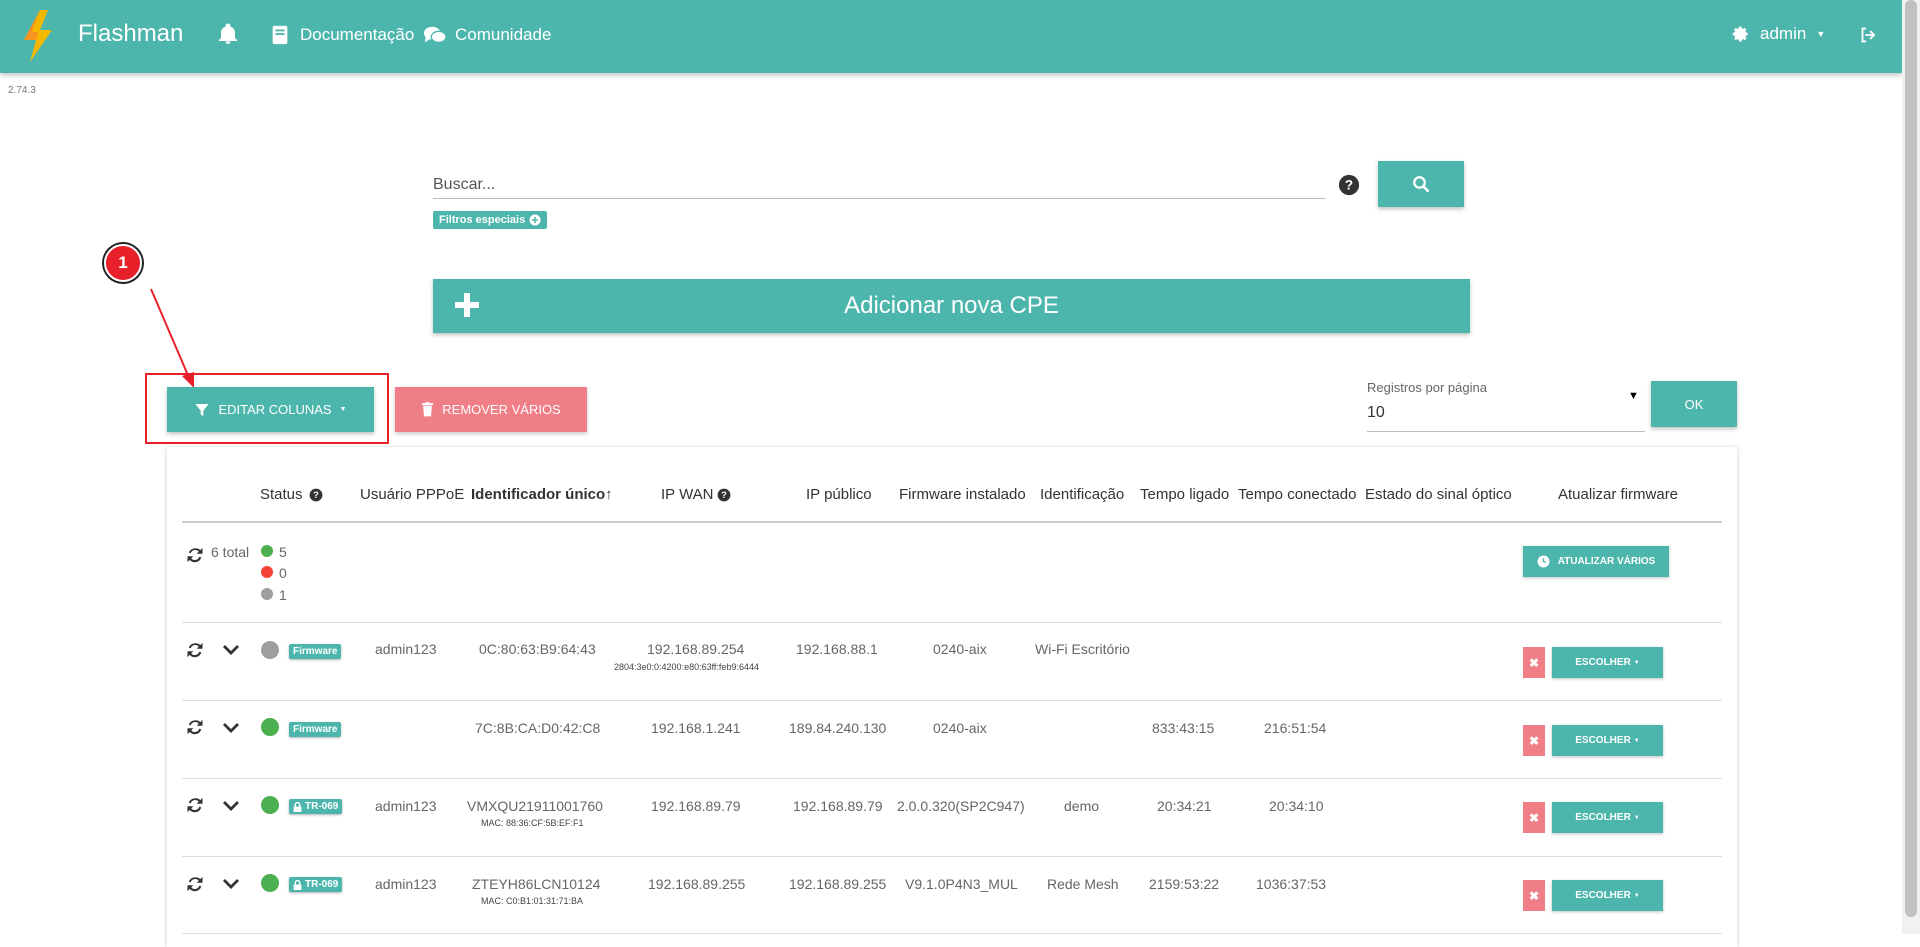  Describe the element at coordinates (1911, 458) in the screenshot. I see `page-scrollbar-thumb` at that location.